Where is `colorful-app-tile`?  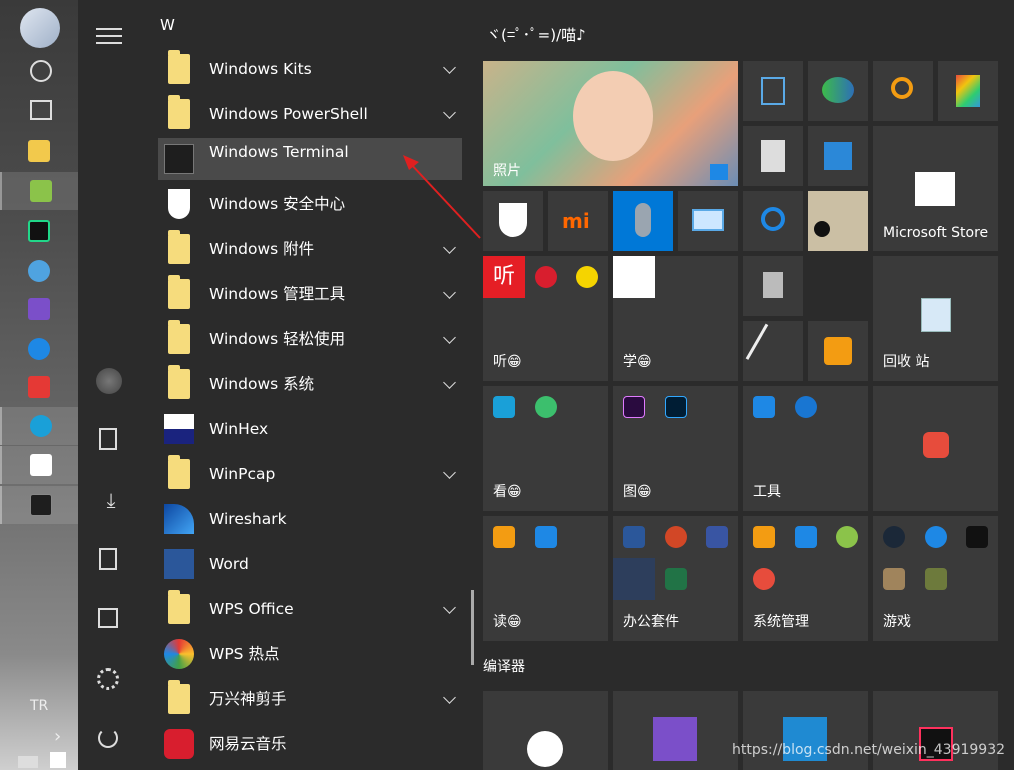
colorful-app-tile is located at coordinates (968, 91).